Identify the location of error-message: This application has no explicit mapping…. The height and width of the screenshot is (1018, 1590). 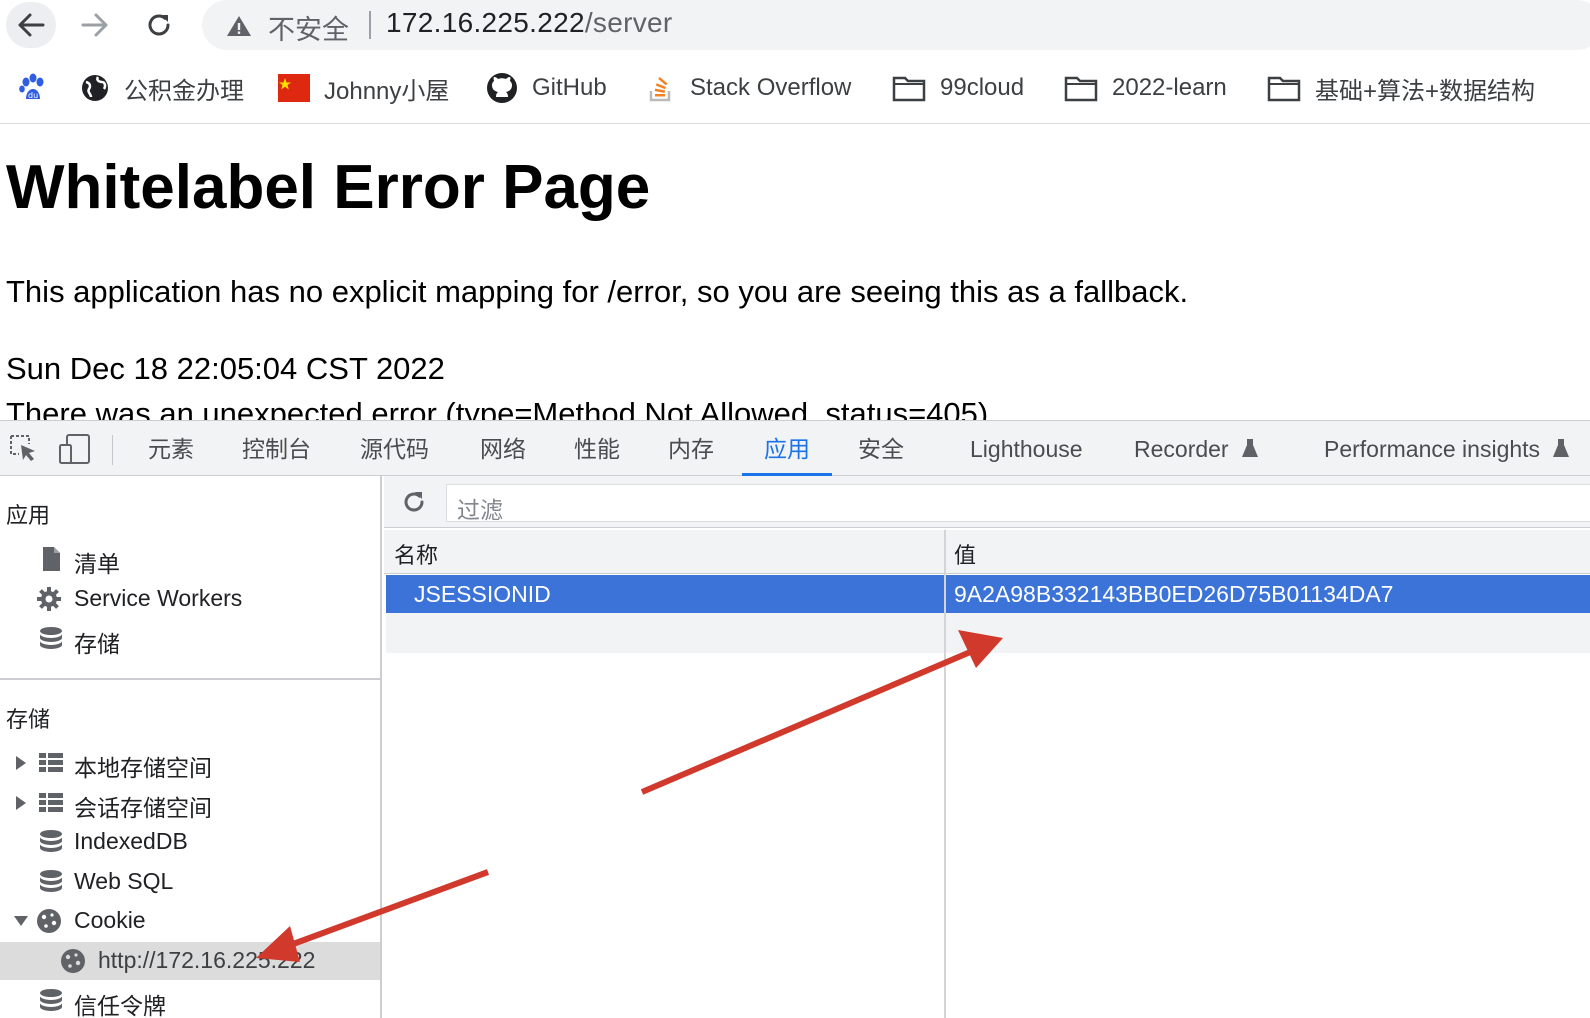
(597, 291).